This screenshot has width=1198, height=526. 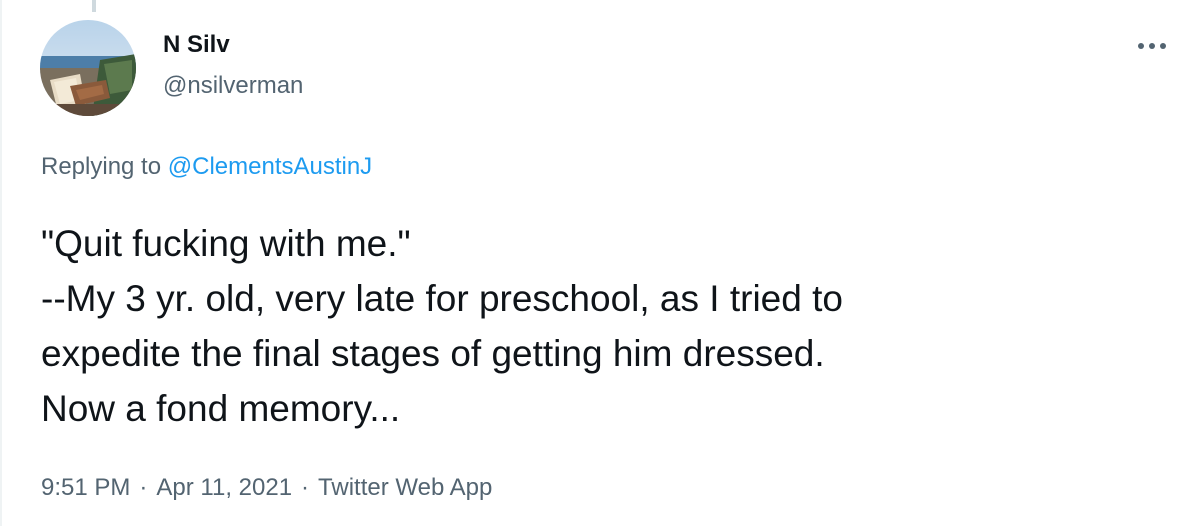 I want to click on tweet-metadata: 9:51 PM · Apr 11, 2021 · Twitter Web App, so click(x=266, y=488).